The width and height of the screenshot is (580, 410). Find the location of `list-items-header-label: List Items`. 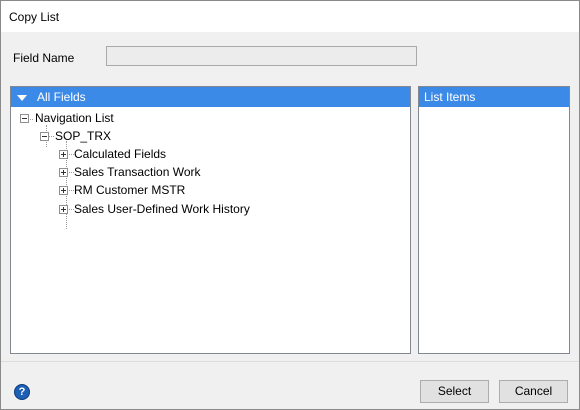

list-items-header-label: List Items is located at coordinates (450, 97).